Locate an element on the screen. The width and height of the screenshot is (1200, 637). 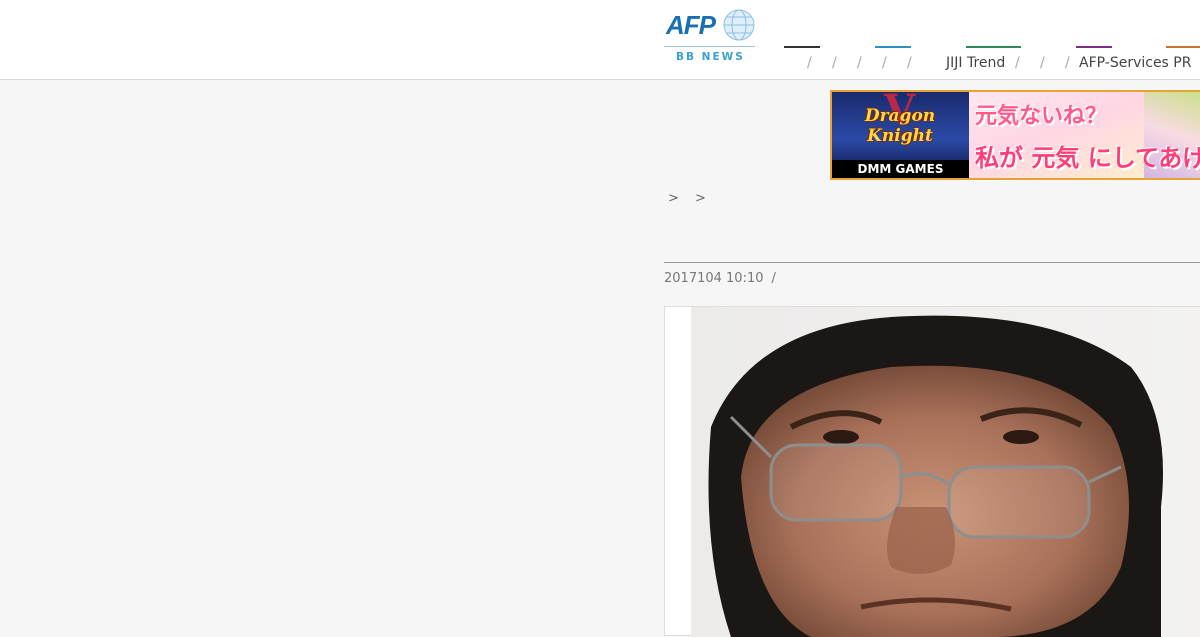
ad-game-panel: V Dragon Knight DMM GAMES is located at coordinates (900, 135).